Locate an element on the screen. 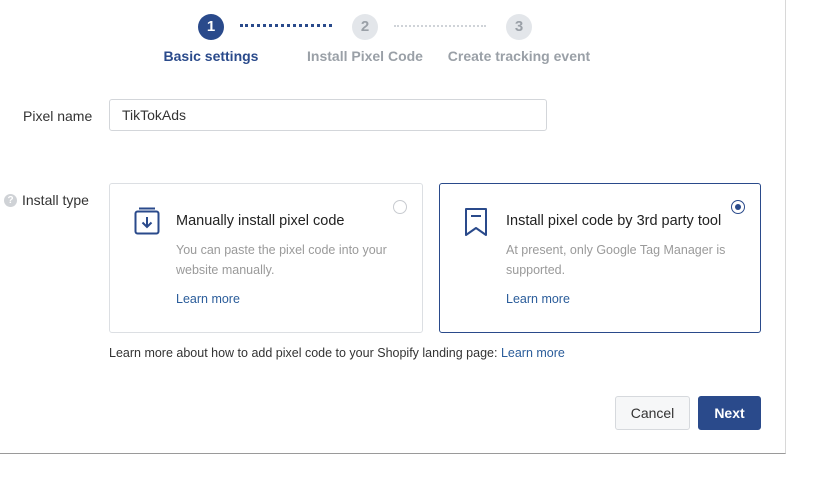  question-icon: ? is located at coordinates (10, 200).